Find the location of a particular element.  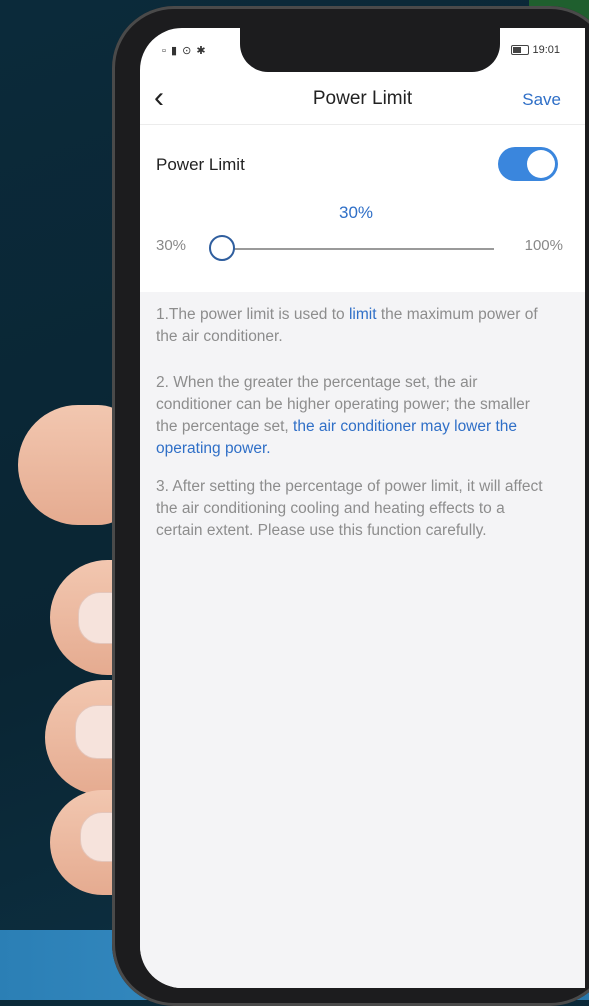

slider-min-label: 30% is located at coordinates (171, 245).